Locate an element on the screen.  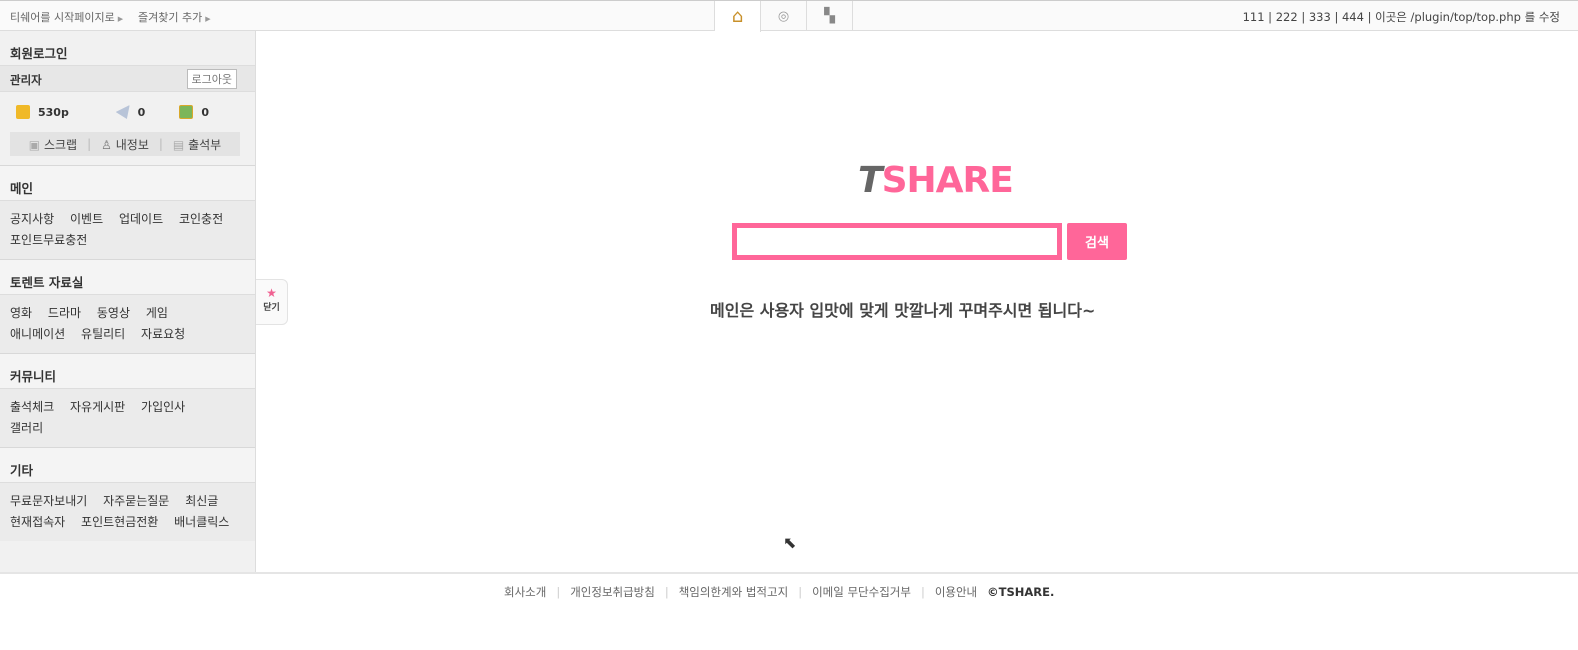
coupon-value: 0 is located at coordinates (205, 112).